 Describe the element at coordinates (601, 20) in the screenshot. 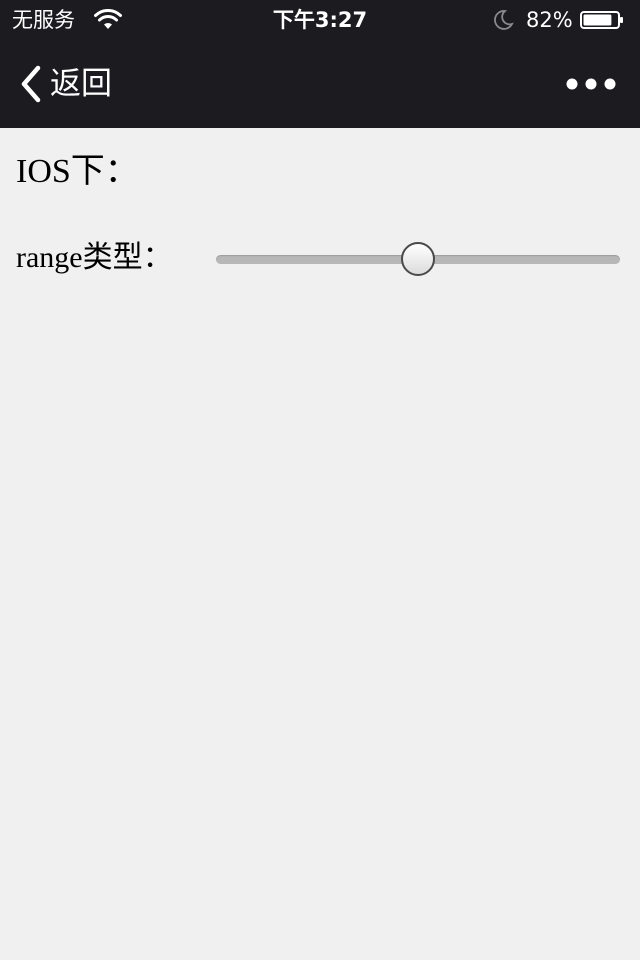

I see `battery-icon` at that location.